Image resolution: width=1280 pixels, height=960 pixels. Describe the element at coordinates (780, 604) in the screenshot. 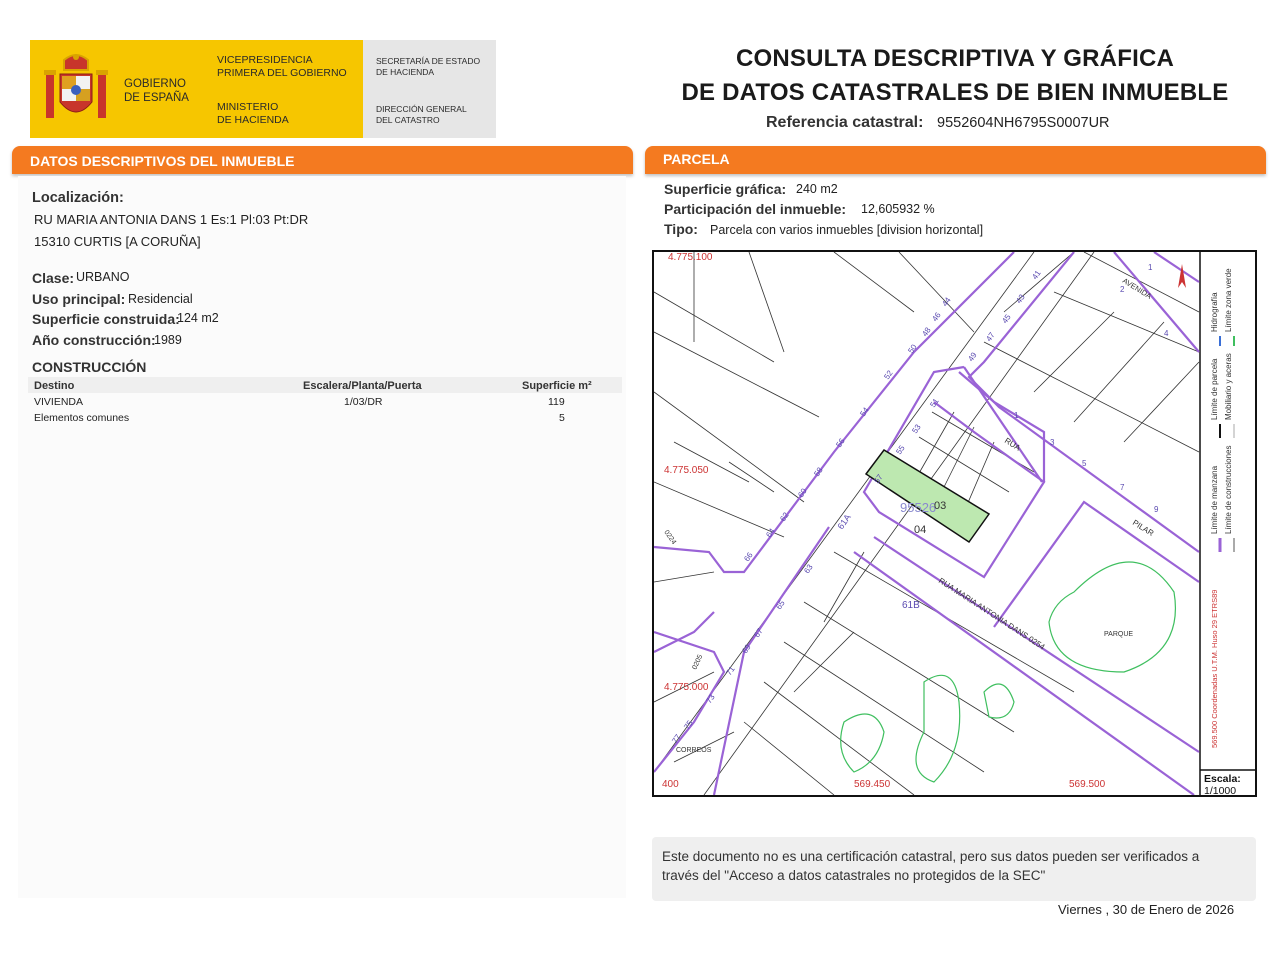

I see `num-65: 65` at that location.